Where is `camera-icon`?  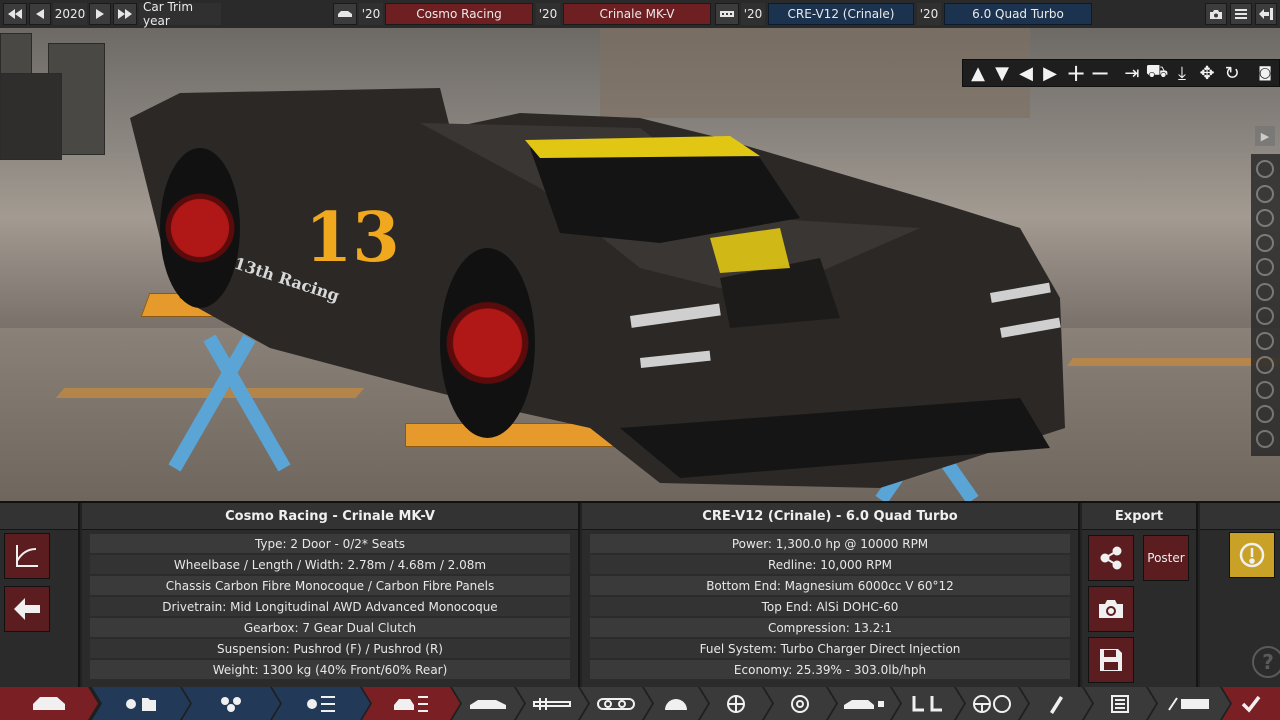 camera-icon is located at coordinates (1216, 14).